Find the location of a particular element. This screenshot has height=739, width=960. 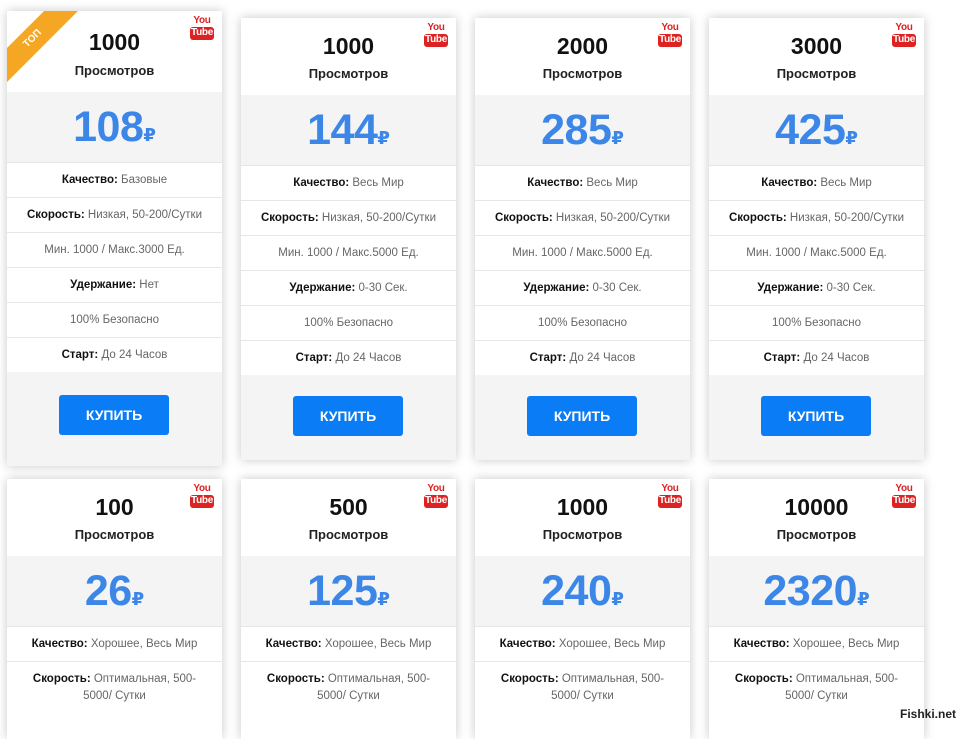

price-value: 425 is located at coordinates (810, 130).